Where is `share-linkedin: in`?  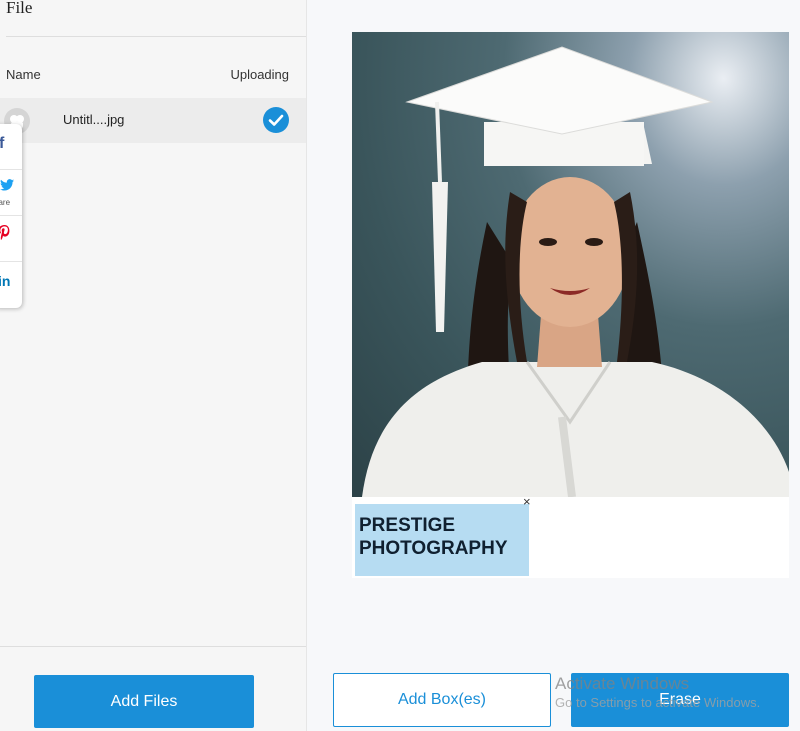 share-linkedin: in is located at coordinates (11, 284).